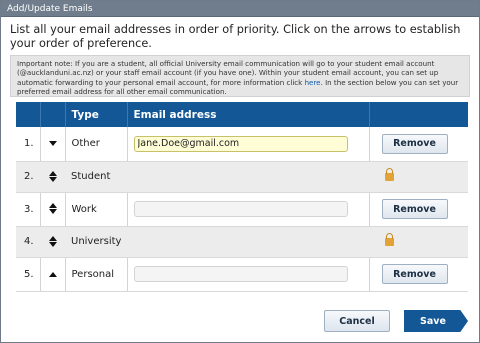 Image resolution: width=480 pixels, height=343 pixels. Describe the element at coordinates (217, 242) in the screenshot. I see `row-type: University` at that location.